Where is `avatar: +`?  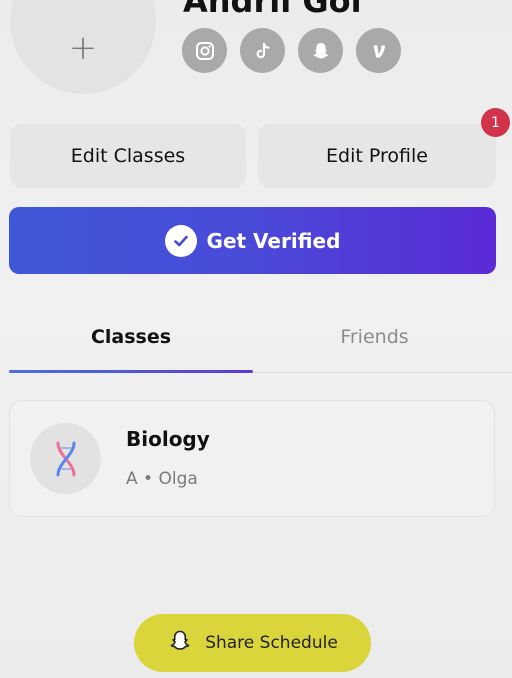
avatar: + is located at coordinates (83, 47).